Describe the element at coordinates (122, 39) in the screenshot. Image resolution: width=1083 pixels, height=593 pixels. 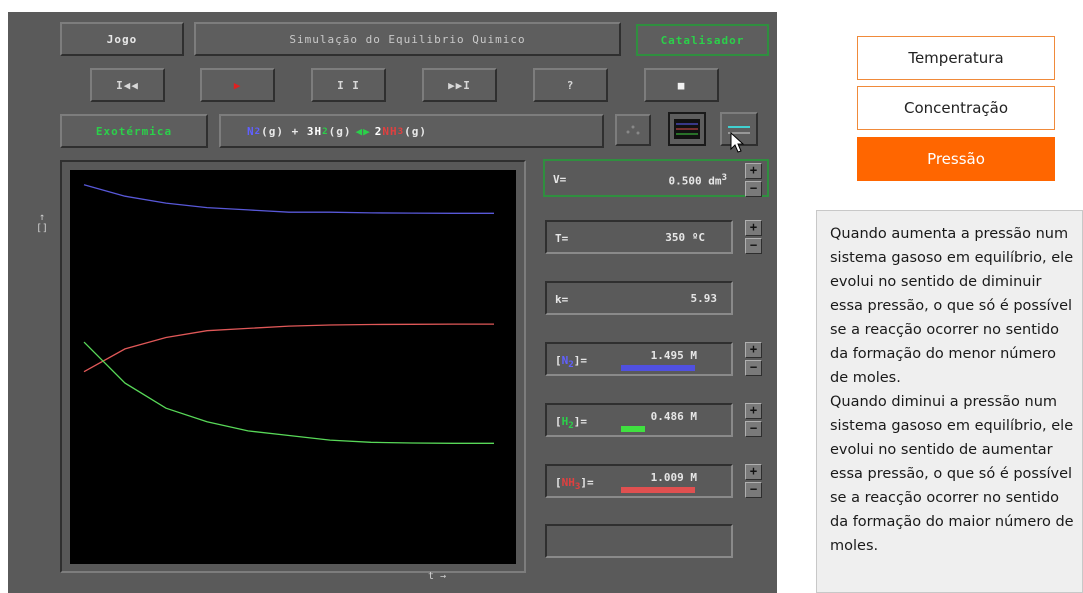
I see `jogo-button: Jogo` at that location.